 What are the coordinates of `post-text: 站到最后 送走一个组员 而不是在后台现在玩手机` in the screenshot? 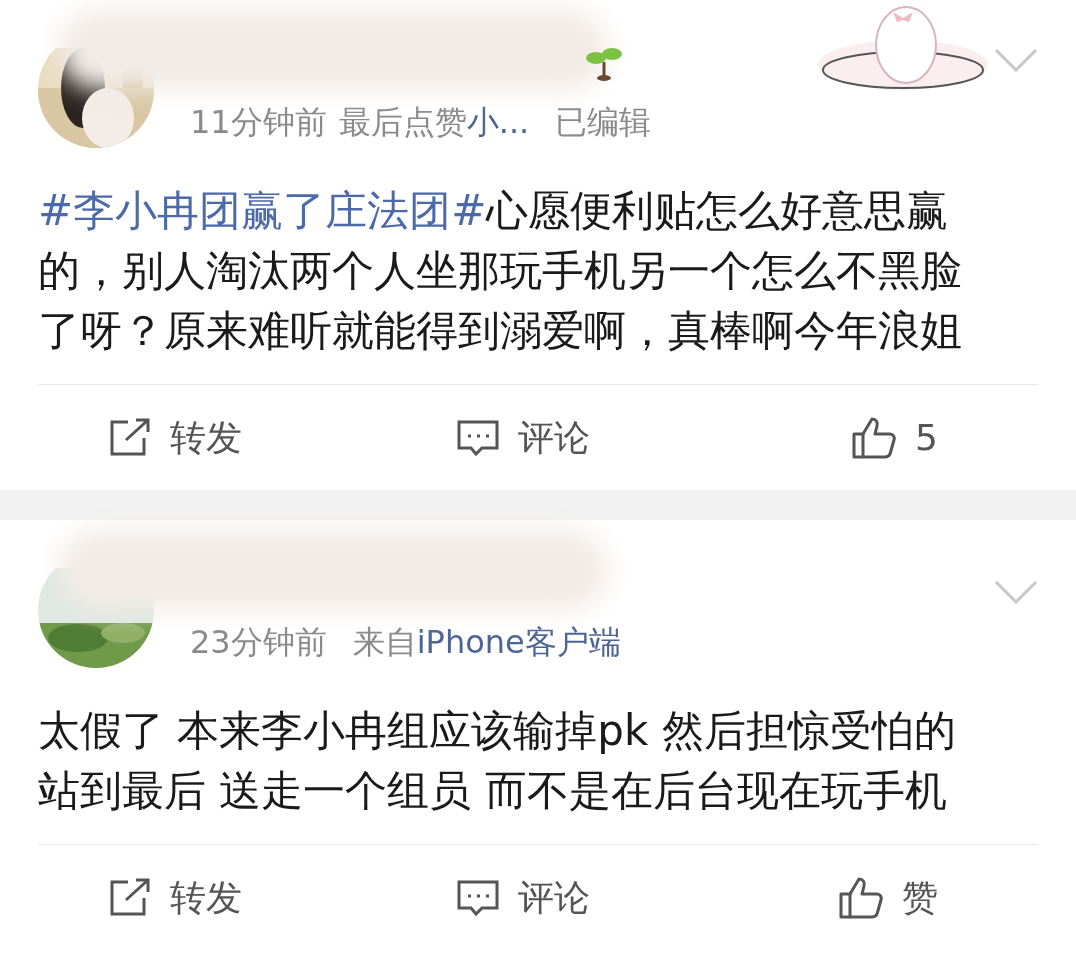 It's located at (492, 790).